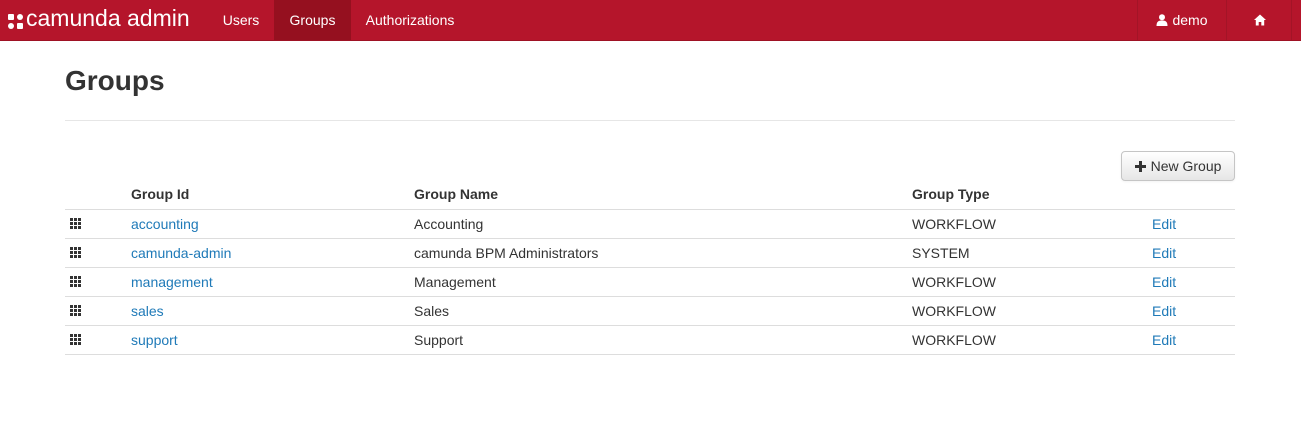 The height and width of the screenshot is (430, 1301). I want to click on user-icon, so click(1162, 20).